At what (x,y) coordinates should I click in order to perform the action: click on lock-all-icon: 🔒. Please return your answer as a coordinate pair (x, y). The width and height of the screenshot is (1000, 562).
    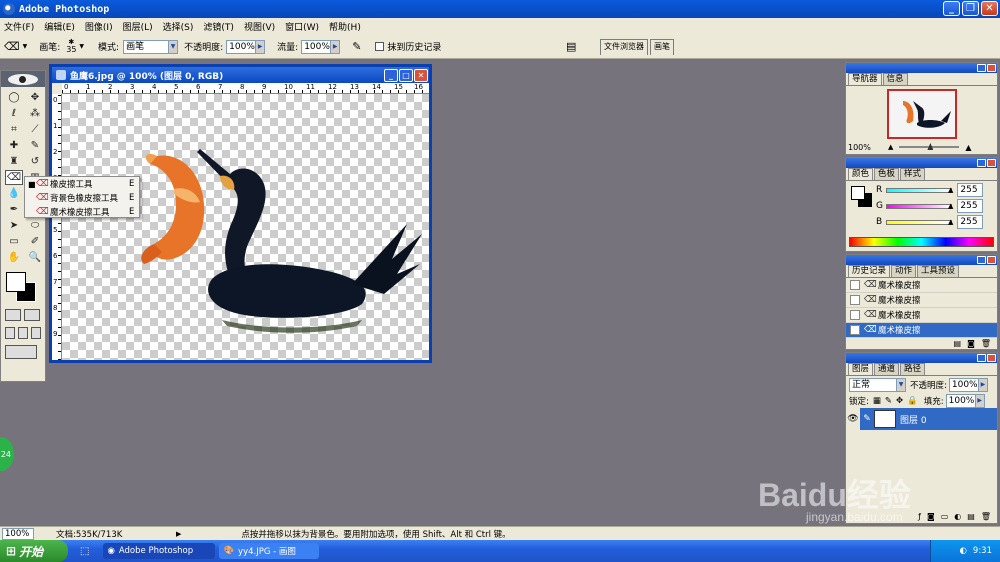
    Looking at the image, I should click on (912, 401).